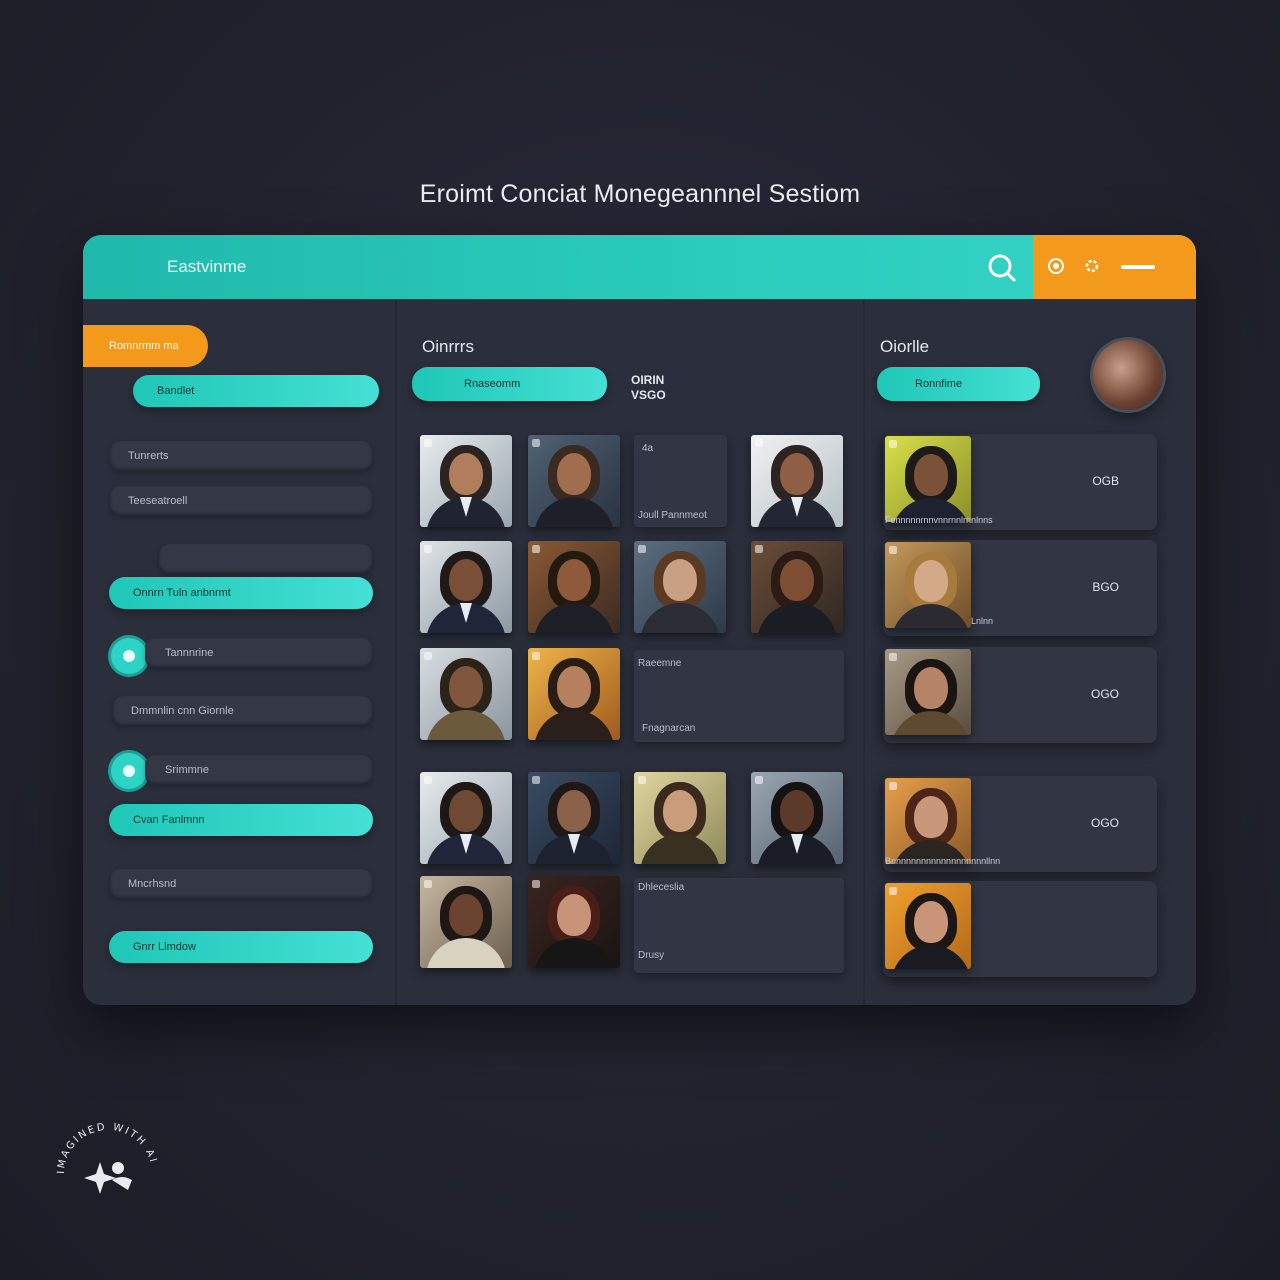  I want to click on menu-icon, so click(1138, 267).